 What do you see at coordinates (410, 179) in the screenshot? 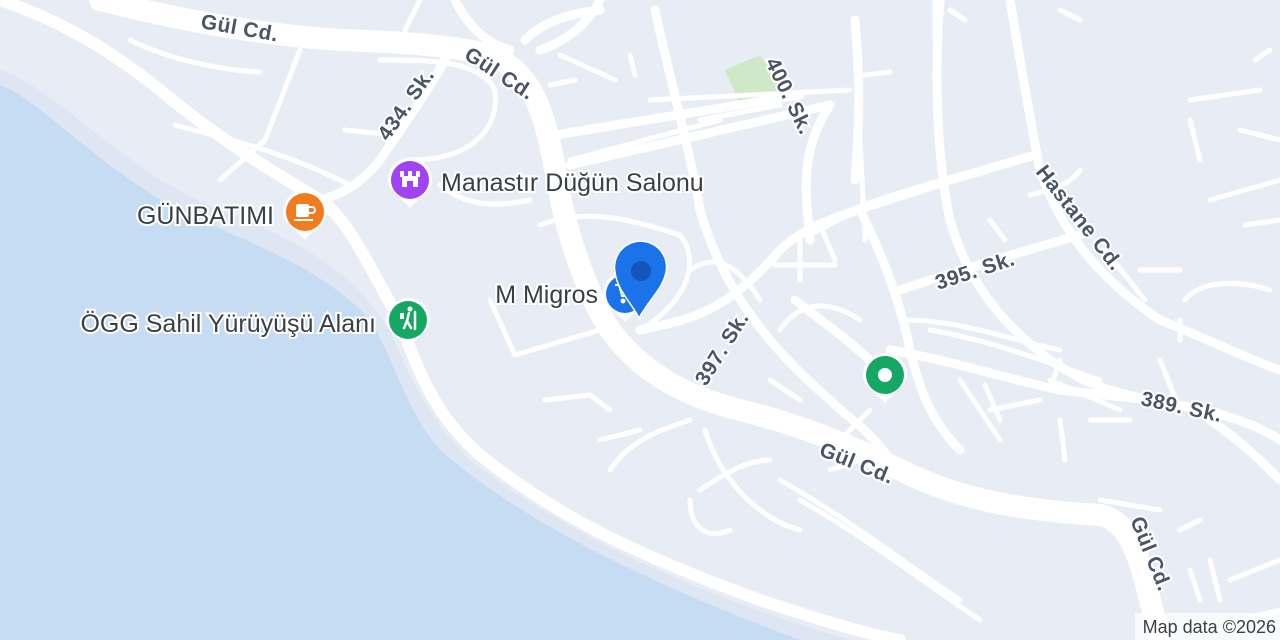
I see `castle-icon` at bounding box center [410, 179].